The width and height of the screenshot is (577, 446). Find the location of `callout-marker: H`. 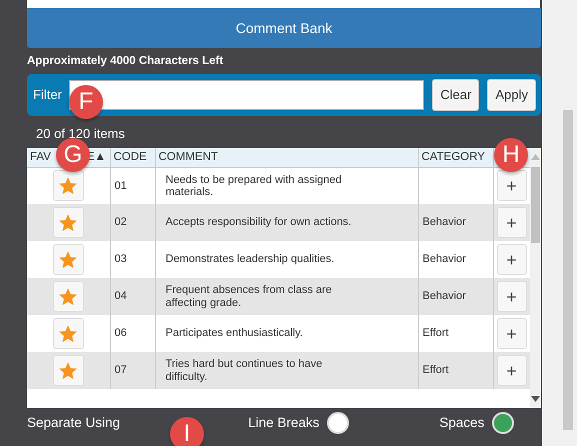

callout-marker: H is located at coordinates (511, 155).